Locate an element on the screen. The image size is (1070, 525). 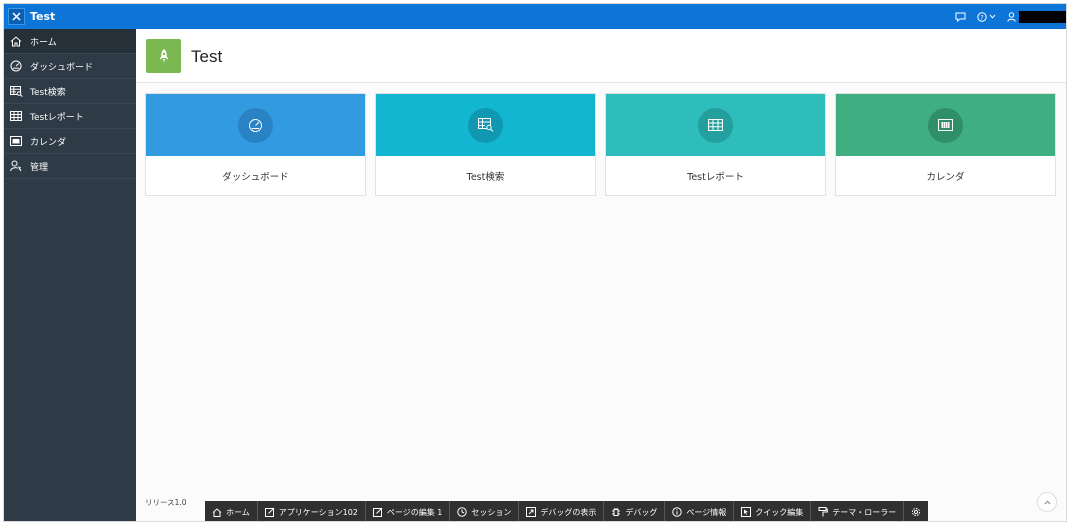
card-label: Test検索 is located at coordinates (485, 177).